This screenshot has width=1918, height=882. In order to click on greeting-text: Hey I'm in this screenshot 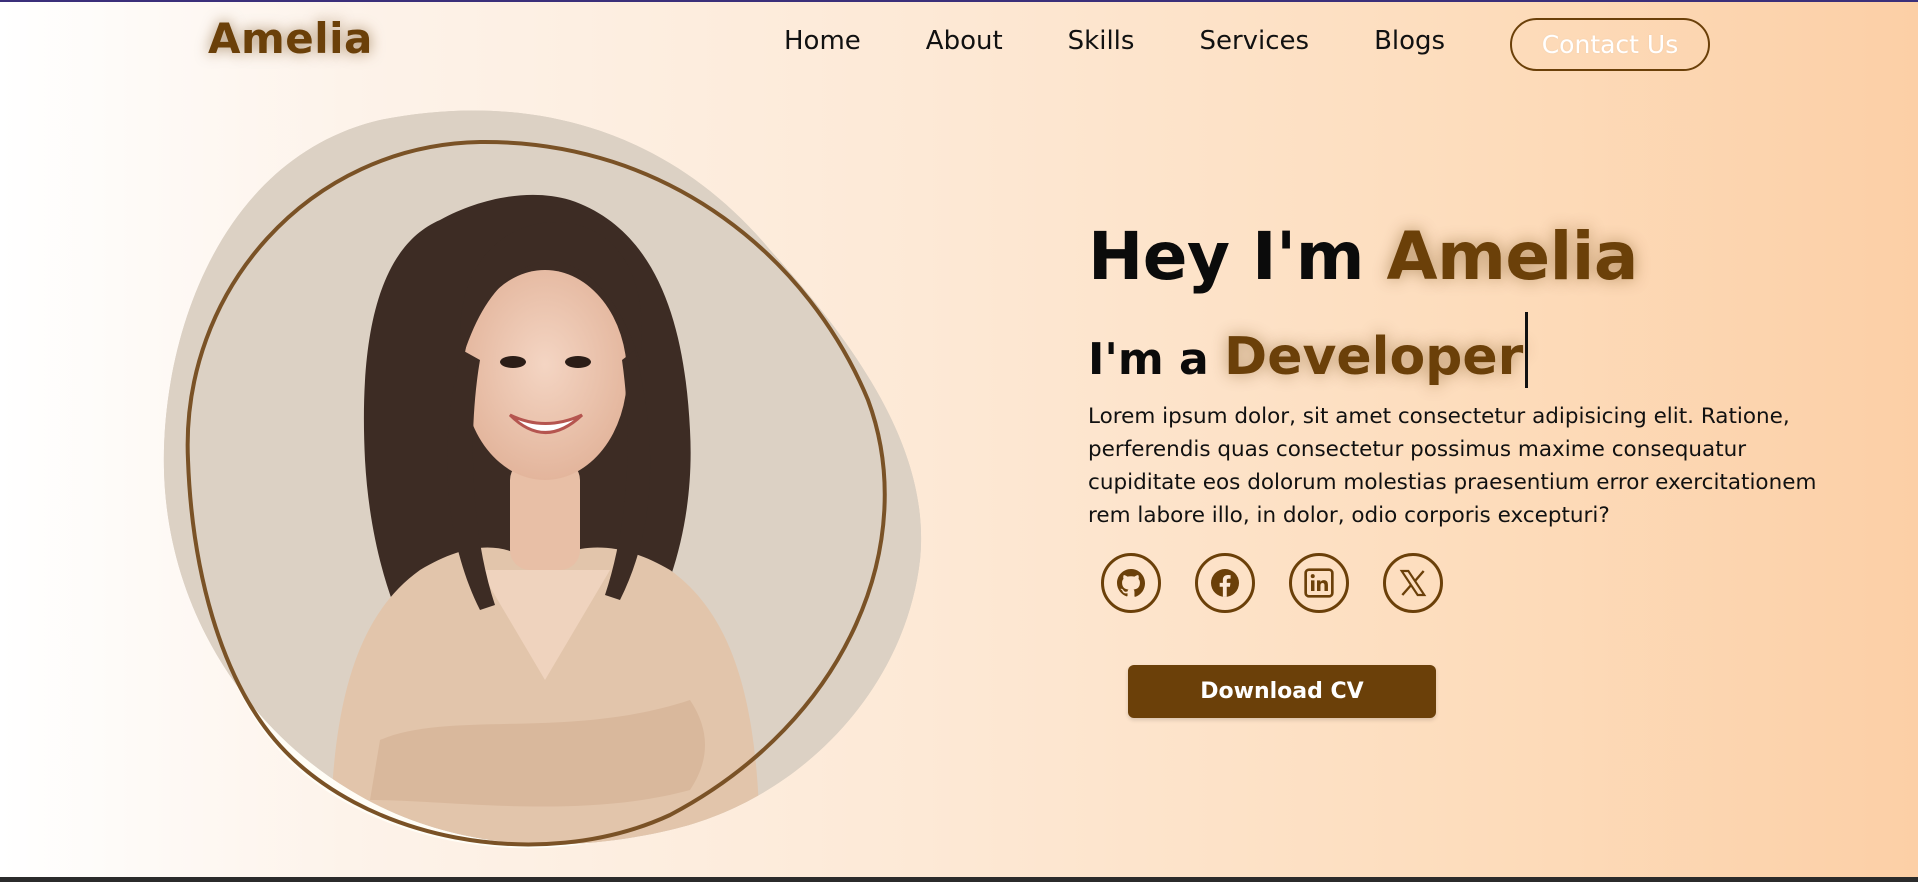, I will do `click(1237, 256)`.